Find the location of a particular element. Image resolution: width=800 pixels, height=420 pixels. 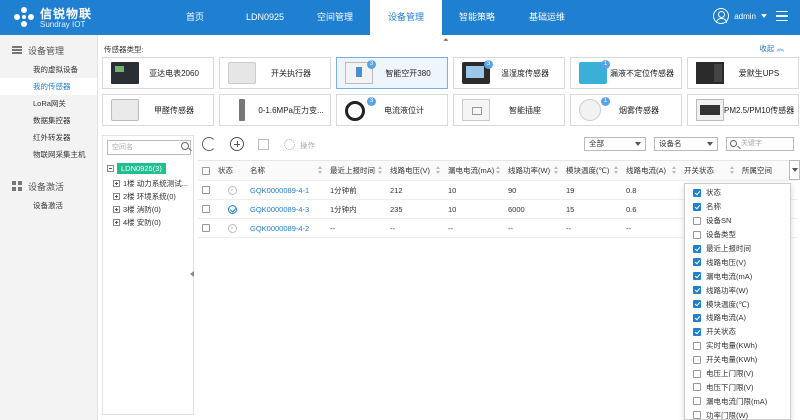

col-name: 名称 is located at coordinates (286, 170).